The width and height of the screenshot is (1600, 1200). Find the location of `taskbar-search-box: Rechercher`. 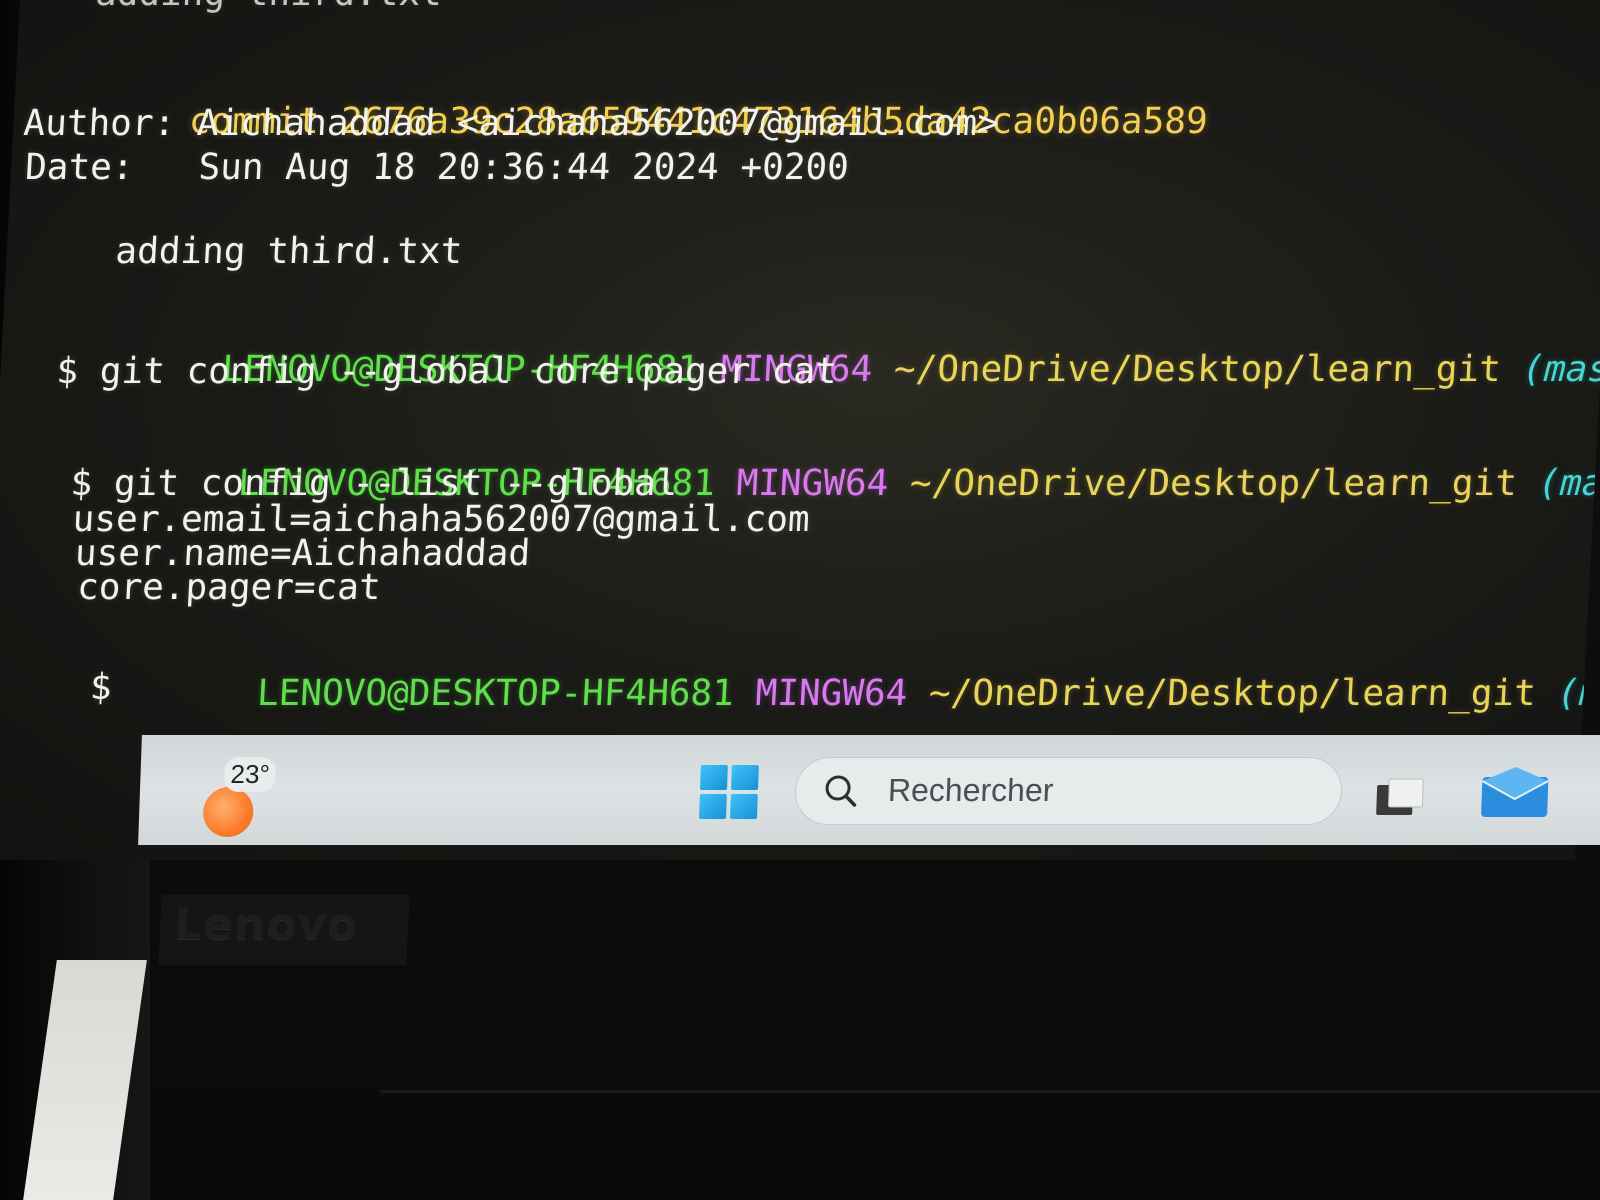

taskbar-search-box: Rechercher is located at coordinates (1068, 791).